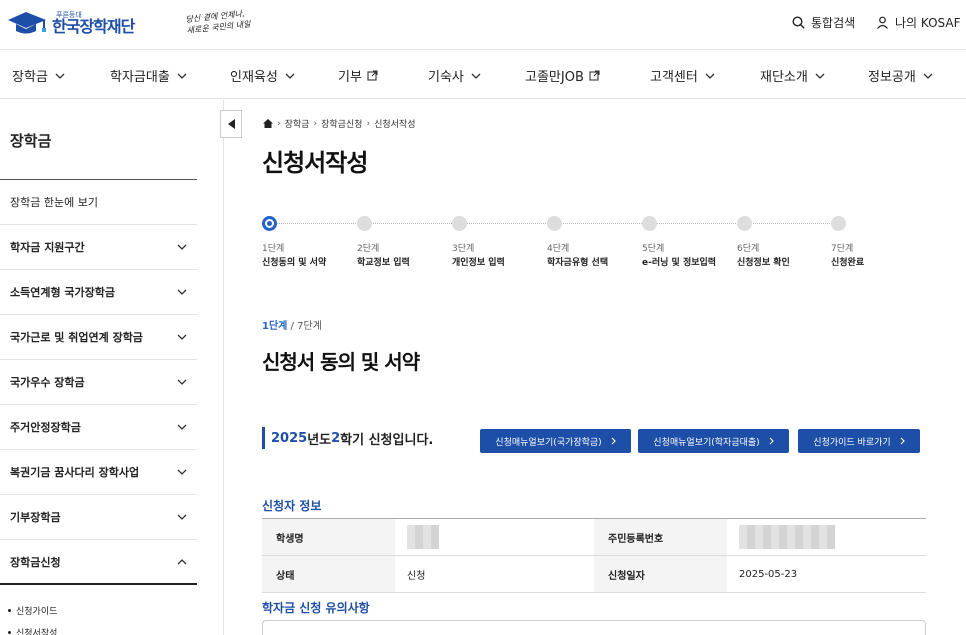  What do you see at coordinates (328, 537) in the screenshot?
I see `student-name-label: 학생명` at bounding box center [328, 537].